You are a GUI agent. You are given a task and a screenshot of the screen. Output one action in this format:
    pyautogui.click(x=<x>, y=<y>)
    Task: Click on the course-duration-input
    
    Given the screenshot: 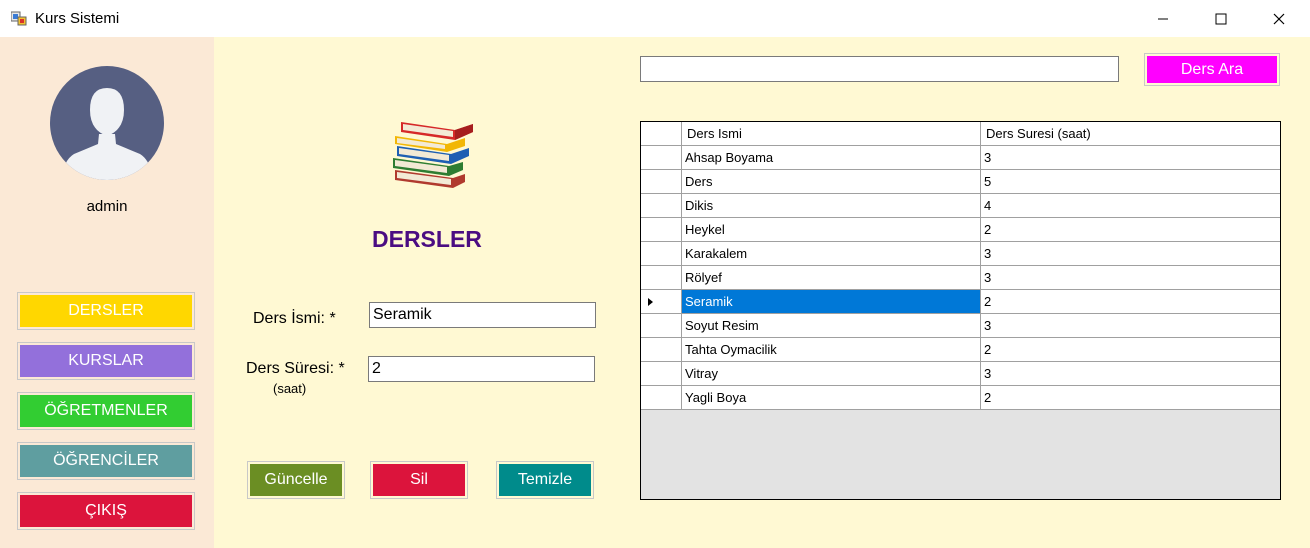 What is the action you would take?
    pyautogui.click(x=481, y=369)
    